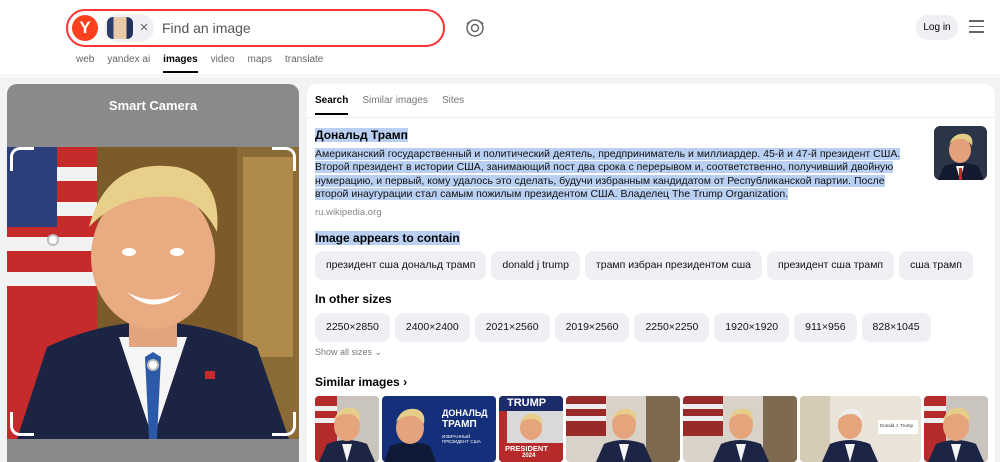  I want to click on tab-search: Search, so click(332, 105).